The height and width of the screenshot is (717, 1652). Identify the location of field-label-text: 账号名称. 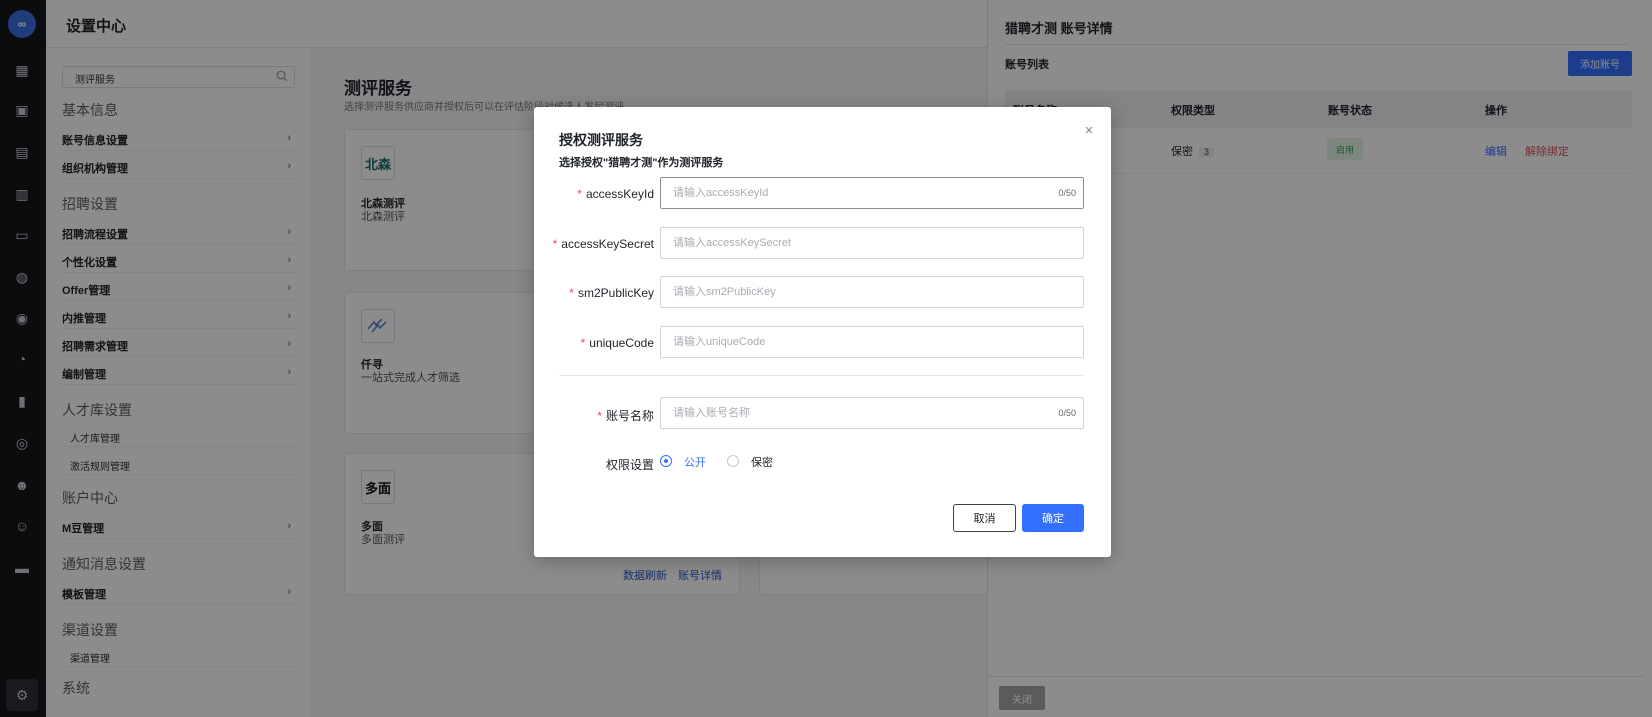
(629, 416).